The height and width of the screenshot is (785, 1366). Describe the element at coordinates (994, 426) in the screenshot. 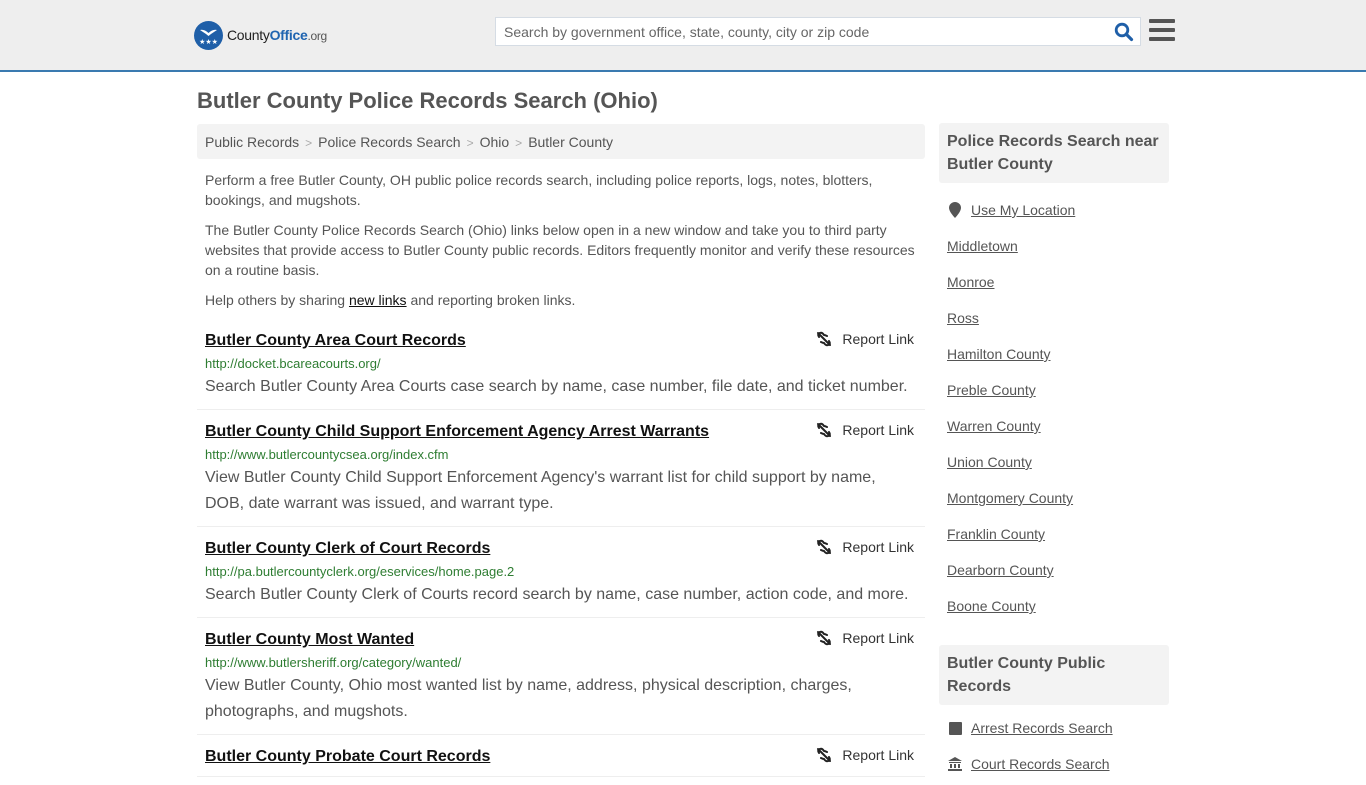

I see `nearby-link-warren-county: Warren County` at that location.